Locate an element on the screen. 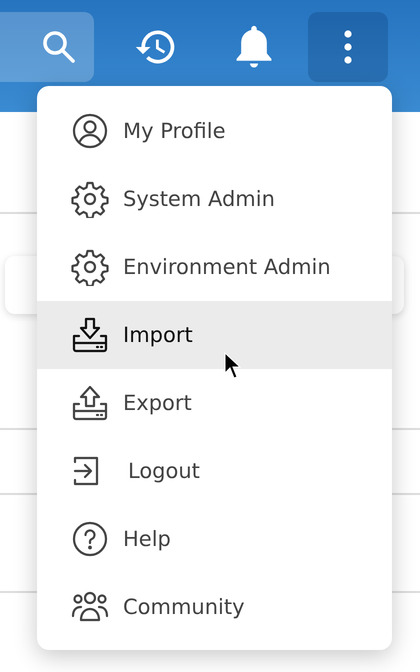 This screenshot has height=672, width=420. help-icon is located at coordinates (90, 539).